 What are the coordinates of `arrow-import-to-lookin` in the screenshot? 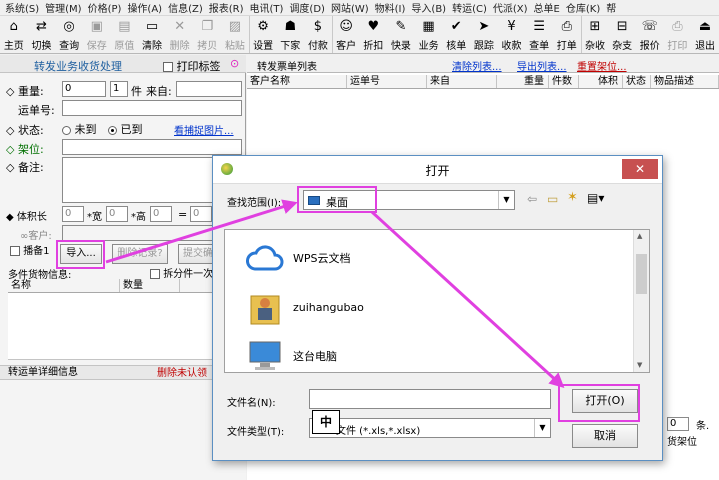 It's located at (201, 231).